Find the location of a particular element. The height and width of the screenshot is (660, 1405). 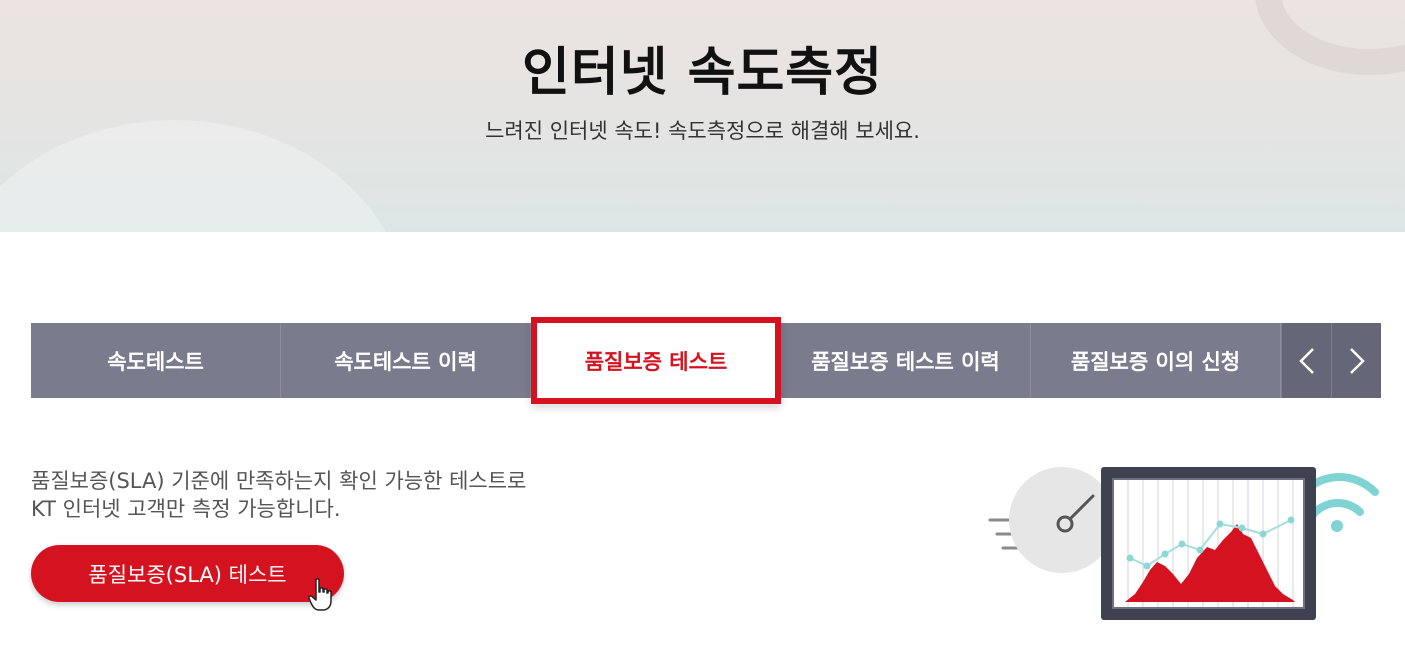

sla-test-button: 품질보증(SLA) 테스트 is located at coordinates (187, 573).